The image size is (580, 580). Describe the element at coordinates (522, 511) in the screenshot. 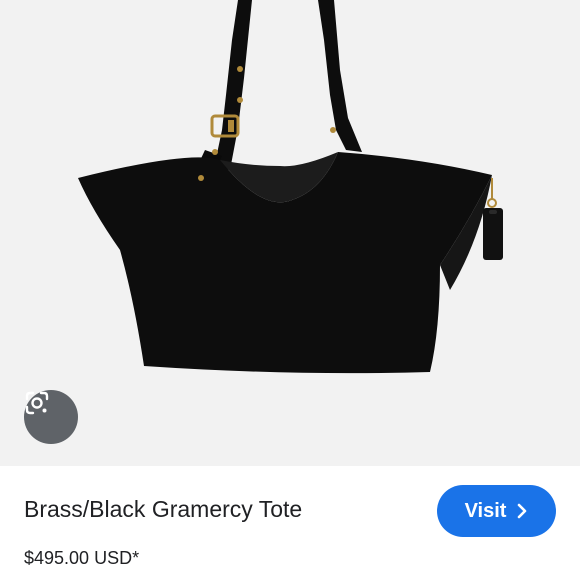

I see `chevron-right-icon` at that location.